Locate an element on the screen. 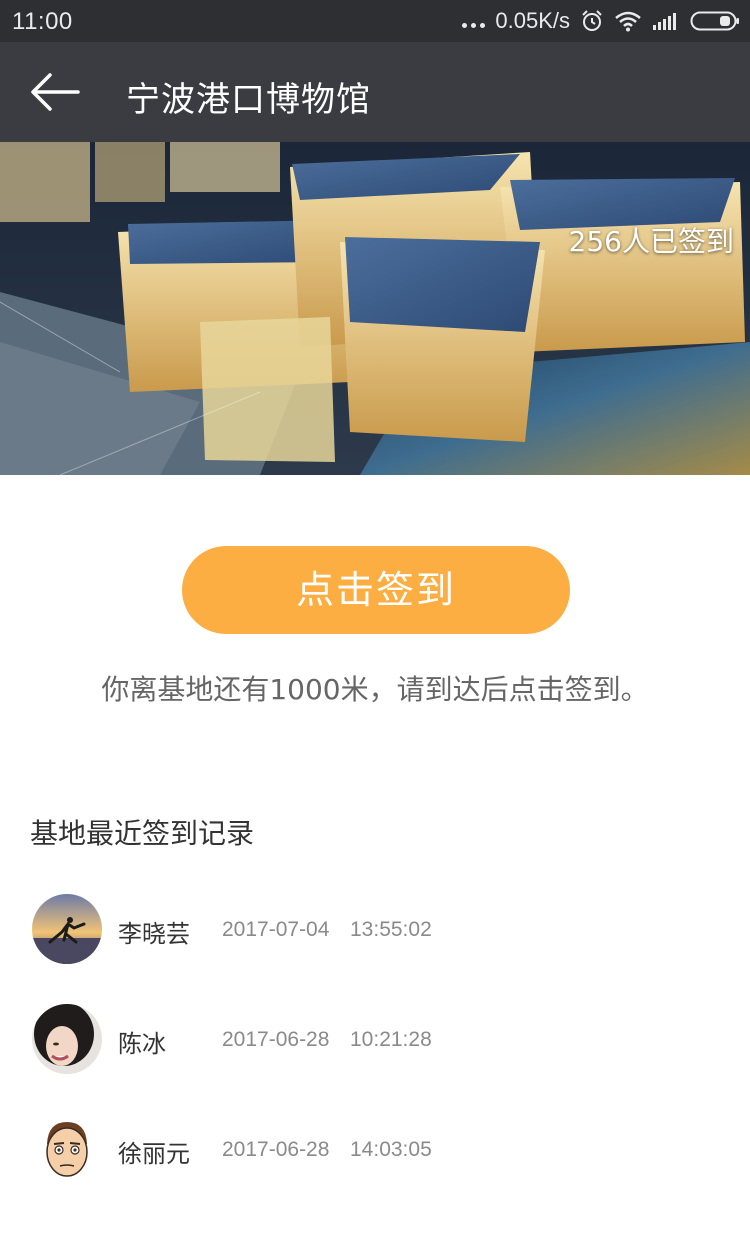 The width and height of the screenshot is (750, 1240). checkin-count: 256人已签到 is located at coordinates (651, 241).